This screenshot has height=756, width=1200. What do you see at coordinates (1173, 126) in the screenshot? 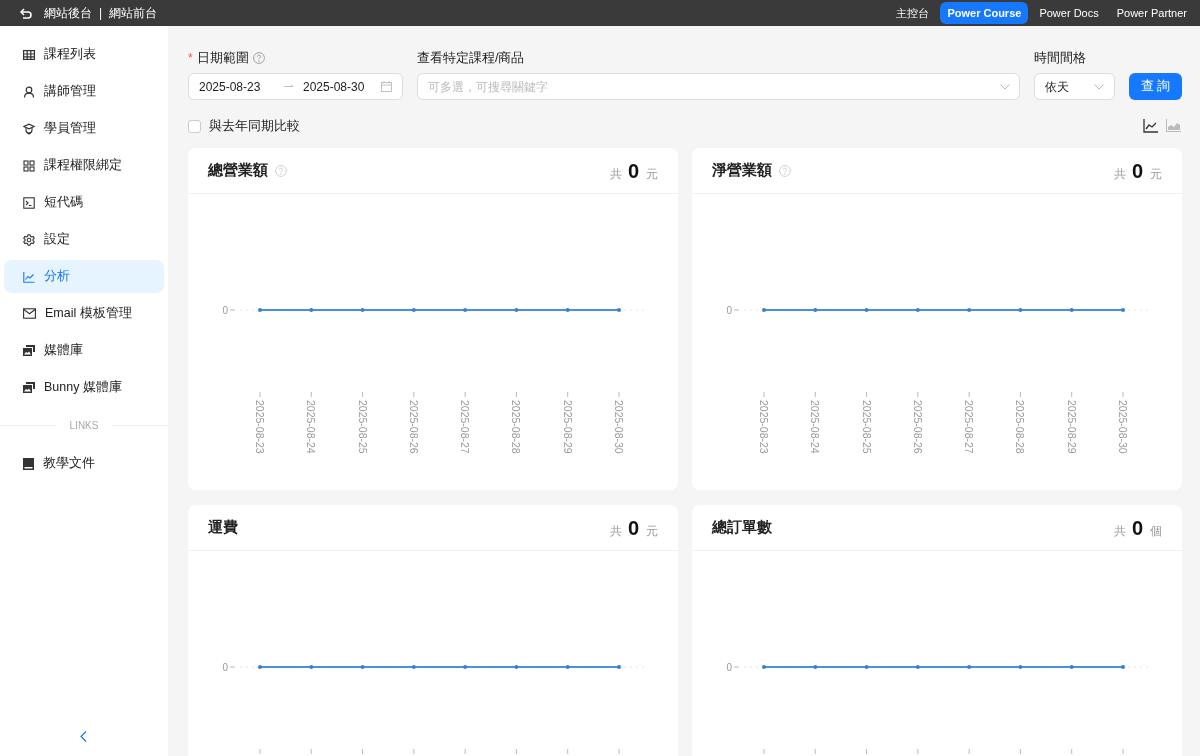
I see `area-chart-icon` at bounding box center [1173, 126].